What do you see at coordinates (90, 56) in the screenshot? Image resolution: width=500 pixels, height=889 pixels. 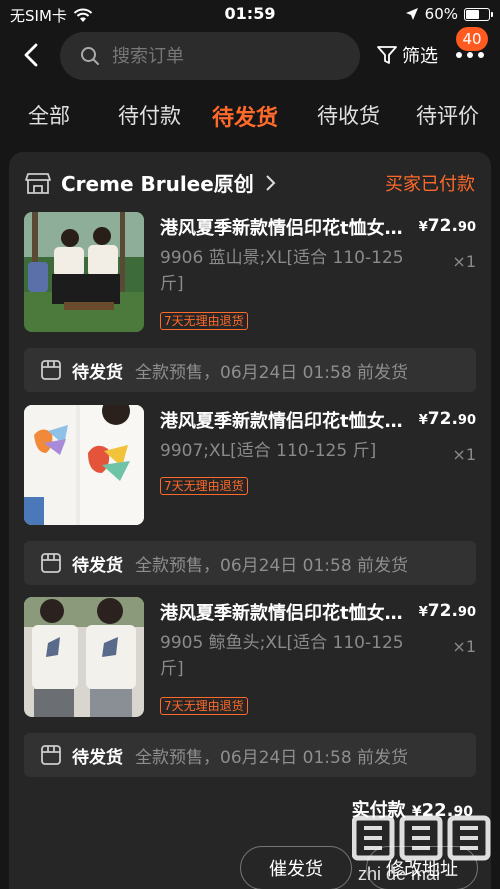 I see `search-icon` at bounding box center [90, 56].